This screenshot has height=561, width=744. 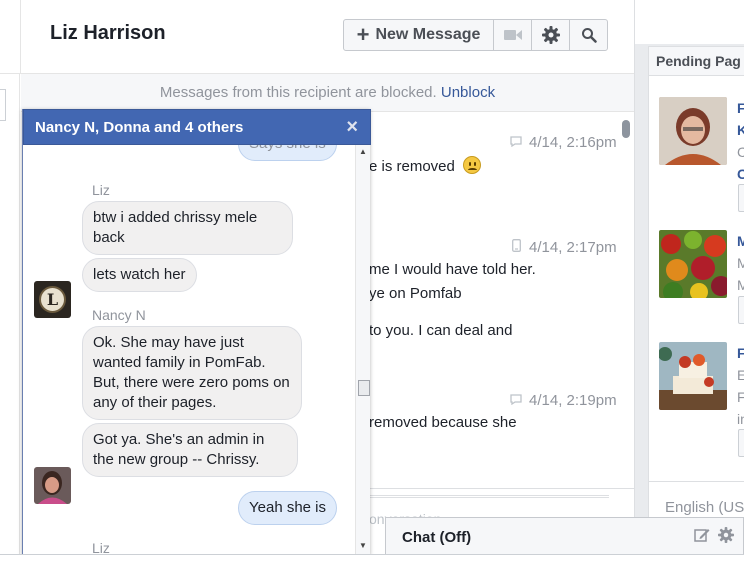 What do you see at coordinates (472, 165) in the screenshot?
I see `frown-emoji-icon` at bounding box center [472, 165].